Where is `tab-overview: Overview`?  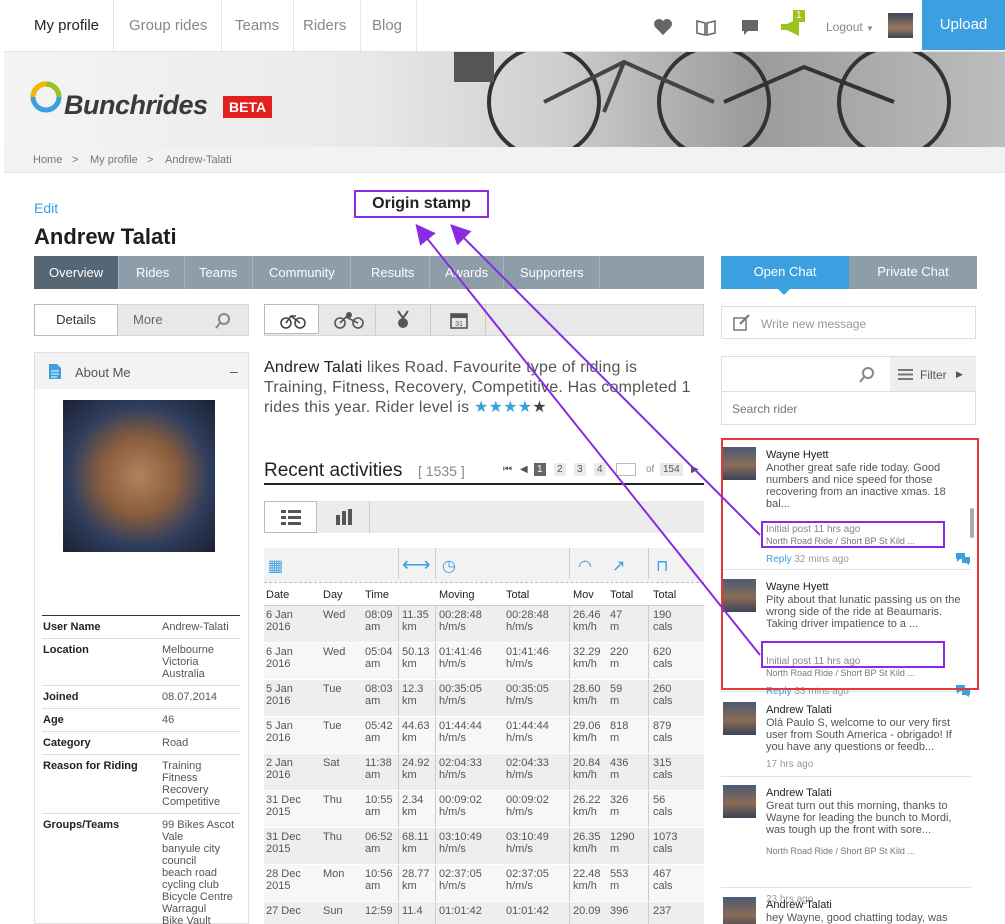
tab-overview: Overview is located at coordinates (77, 272).